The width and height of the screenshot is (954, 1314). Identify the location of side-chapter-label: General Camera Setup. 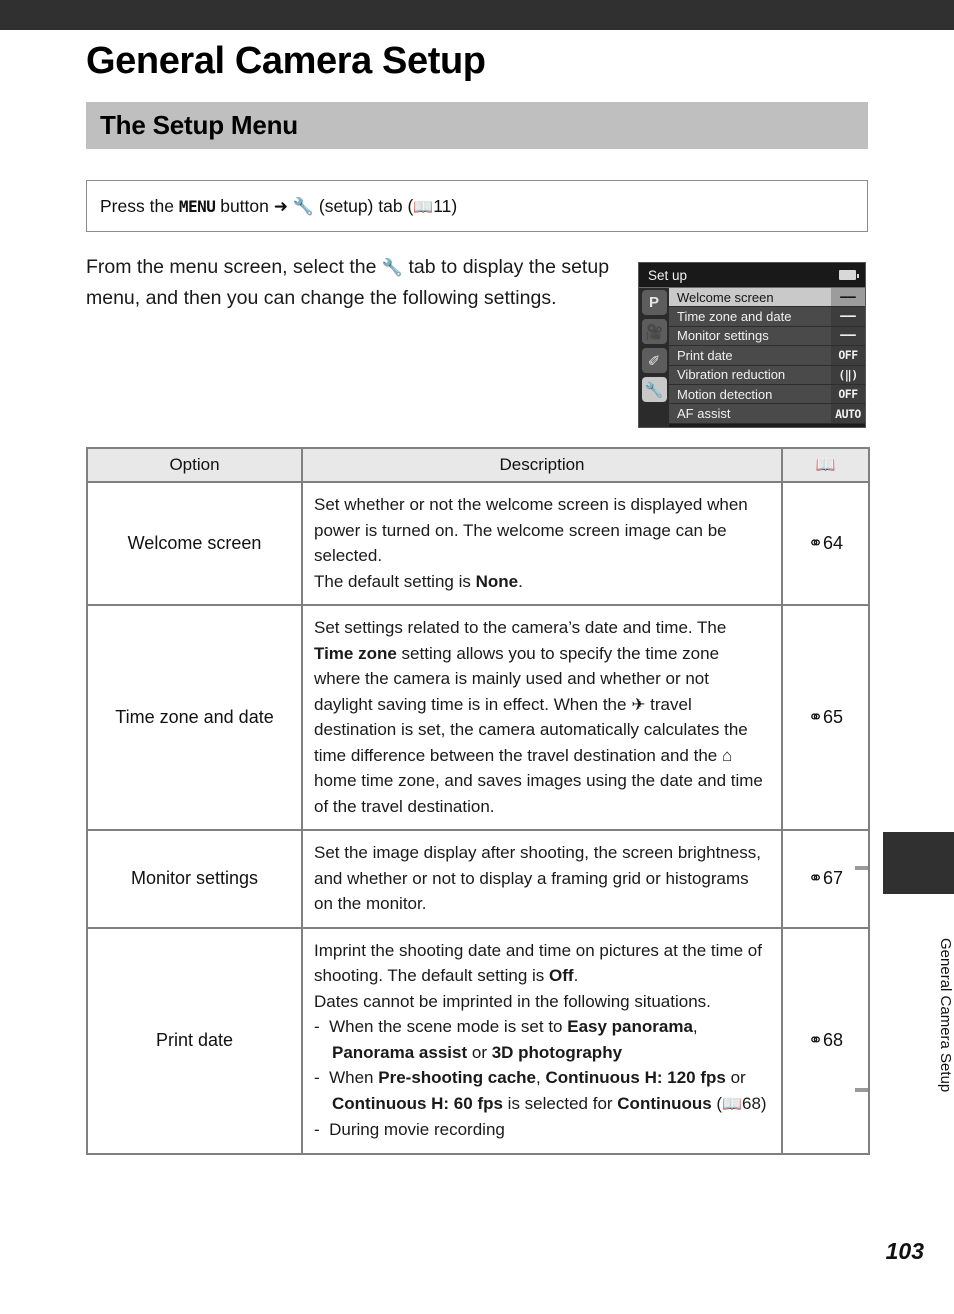
(945, 1015).